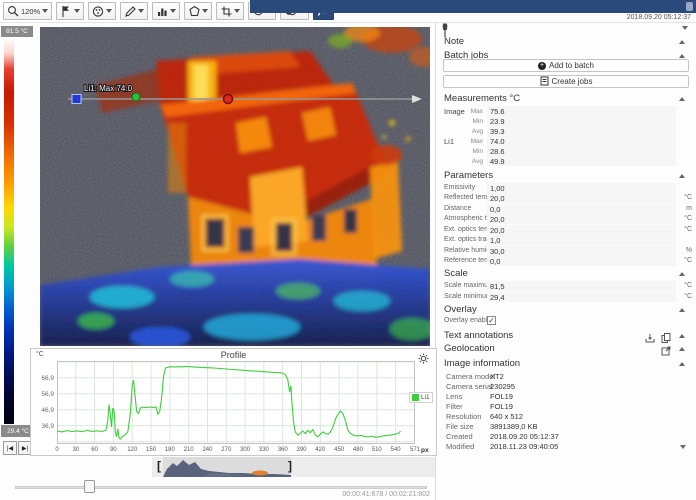 This screenshot has height=500, width=696. What do you see at coordinates (572, 81) in the screenshot?
I see `button-label: Create jobs` at bounding box center [572, 81].